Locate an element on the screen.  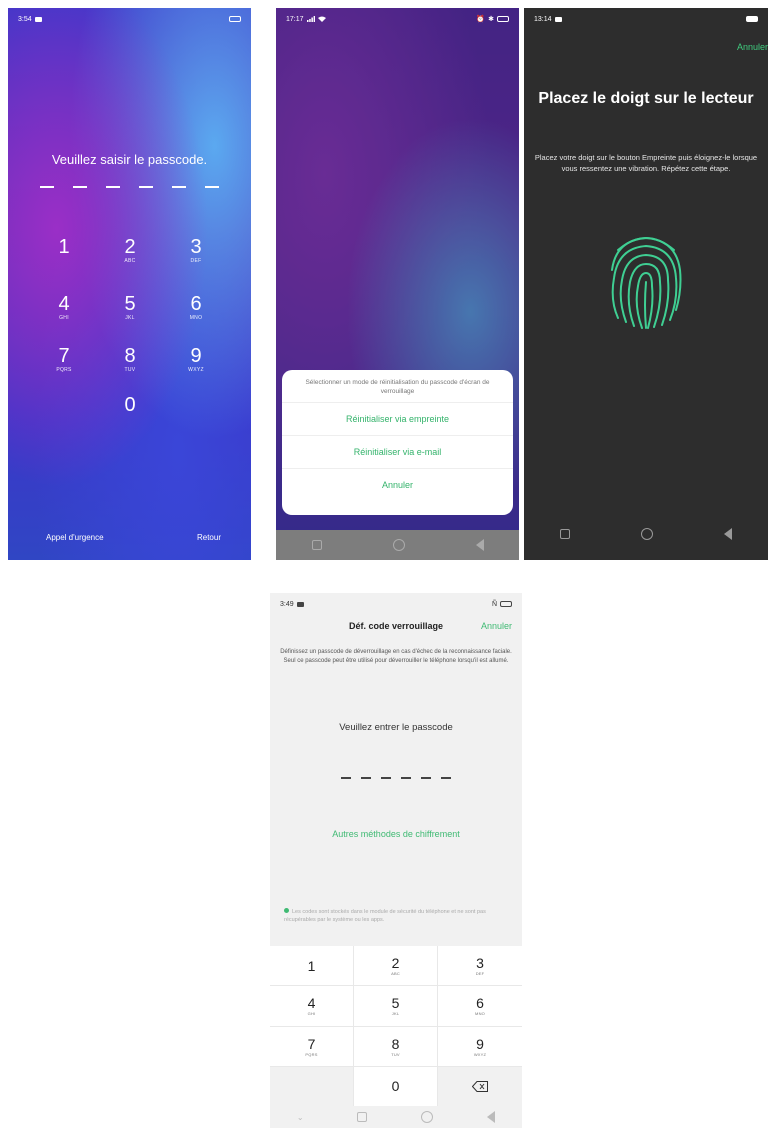
bluetooth-icon: ✱ is located at coordinates (491, 19).